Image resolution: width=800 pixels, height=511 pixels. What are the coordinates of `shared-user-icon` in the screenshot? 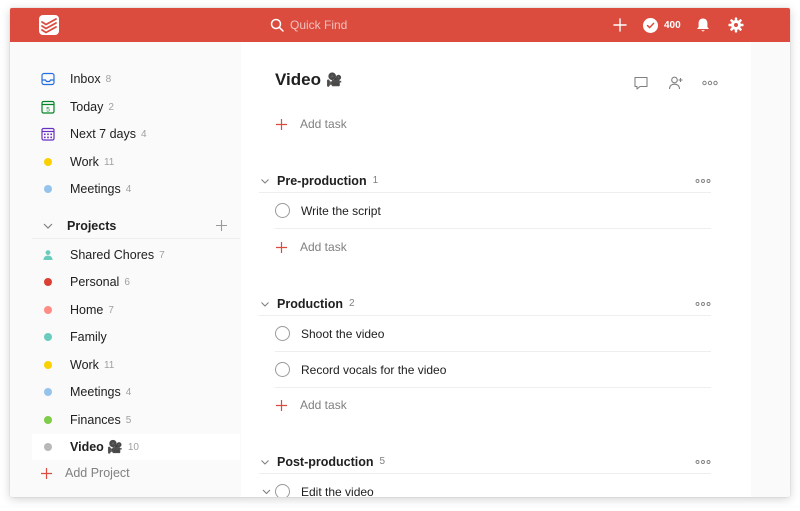 It's located at (48, 255).